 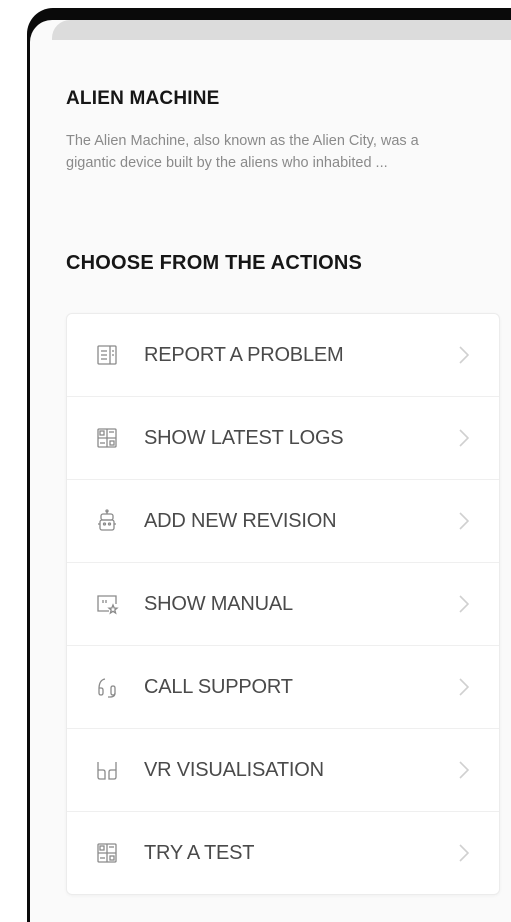 I want to click on test-icon, so click(x=107, y=853).